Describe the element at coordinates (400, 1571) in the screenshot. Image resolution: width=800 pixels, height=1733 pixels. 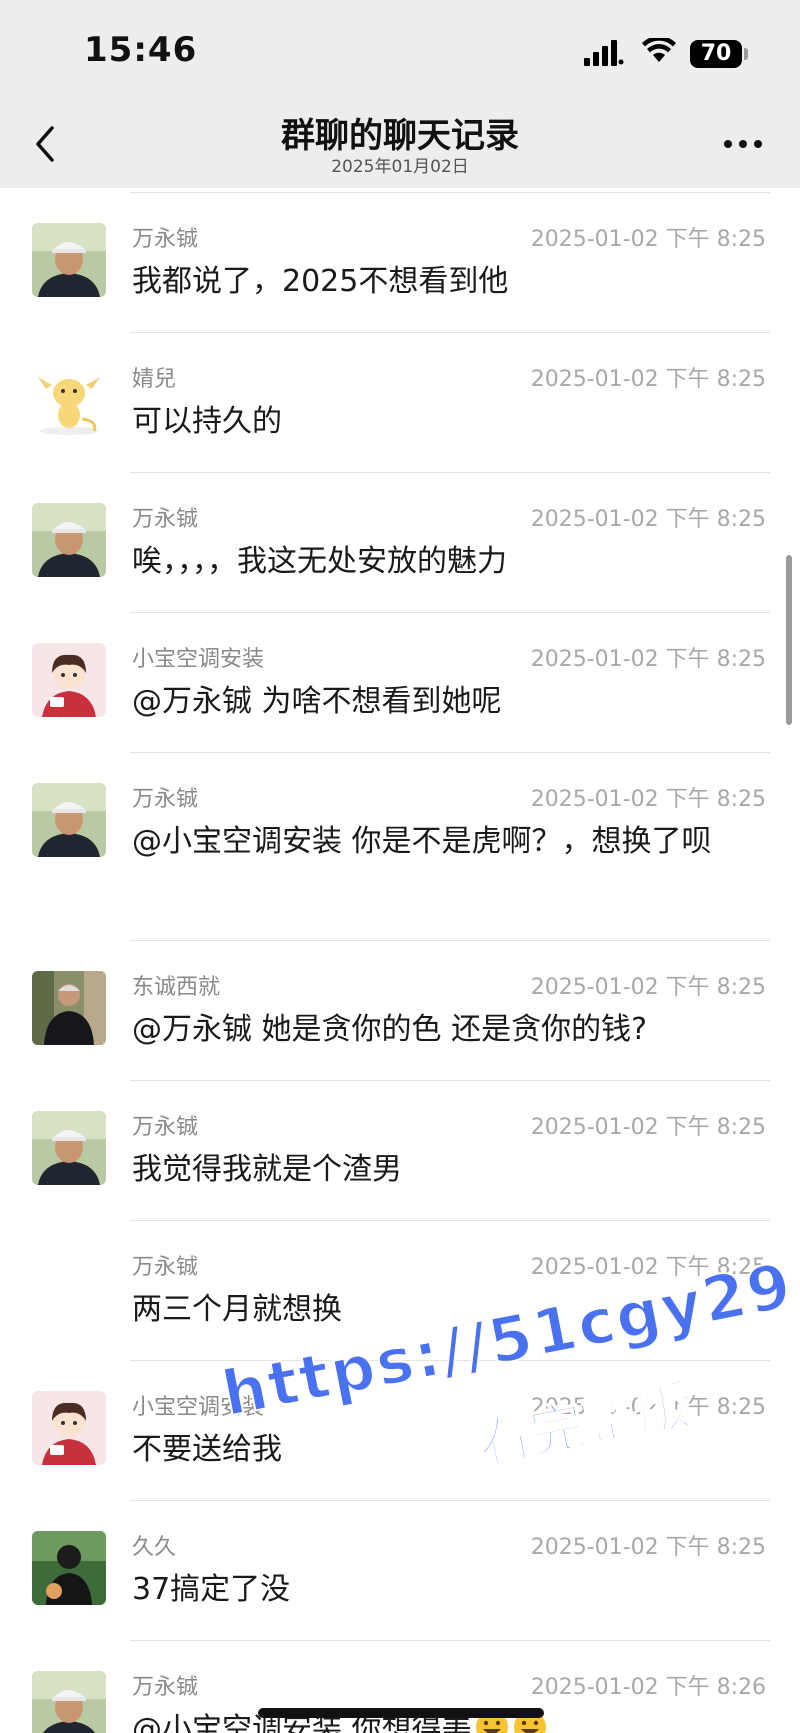
I see `message-row: 久久 2025-01-02 下午 8:25 37搞定了没` at that location.